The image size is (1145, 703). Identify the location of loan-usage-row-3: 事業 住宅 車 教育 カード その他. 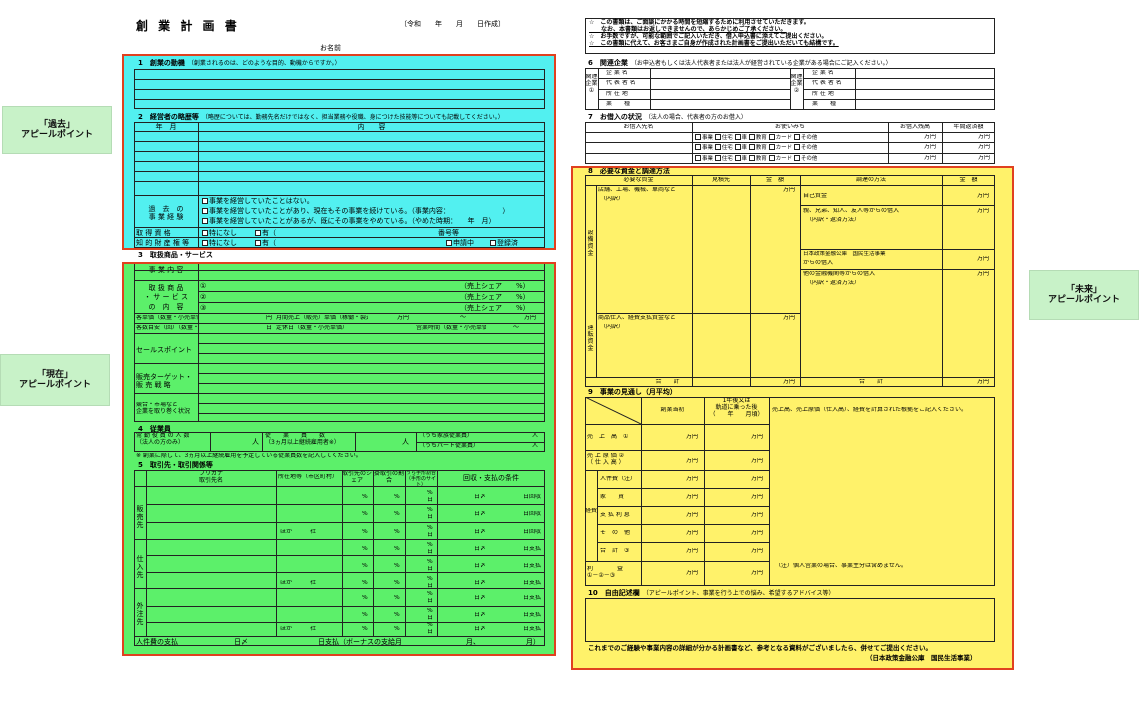
(756, 158).